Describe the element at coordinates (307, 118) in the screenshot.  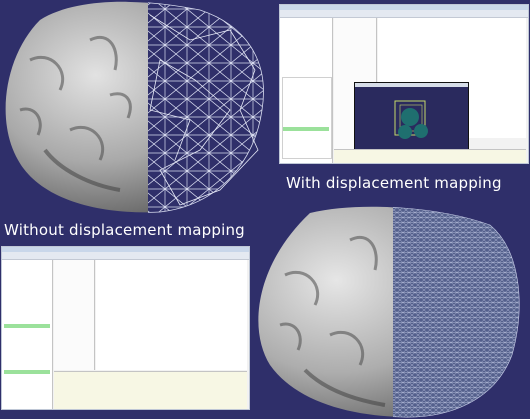
I see `left-list-panel` at that location.